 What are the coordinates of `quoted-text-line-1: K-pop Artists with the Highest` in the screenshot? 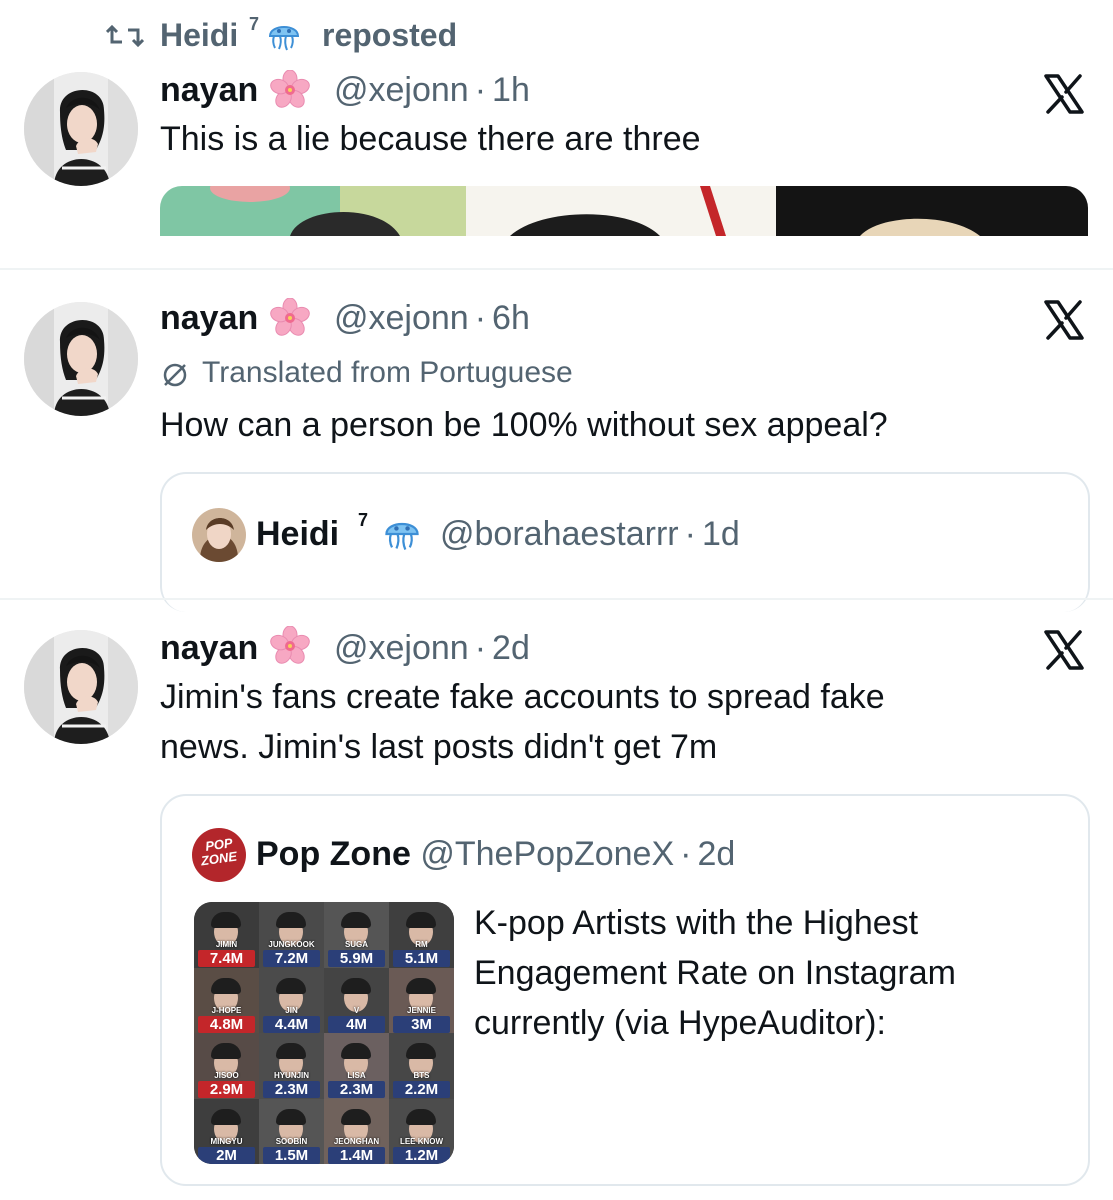 It's located at (696, 923).